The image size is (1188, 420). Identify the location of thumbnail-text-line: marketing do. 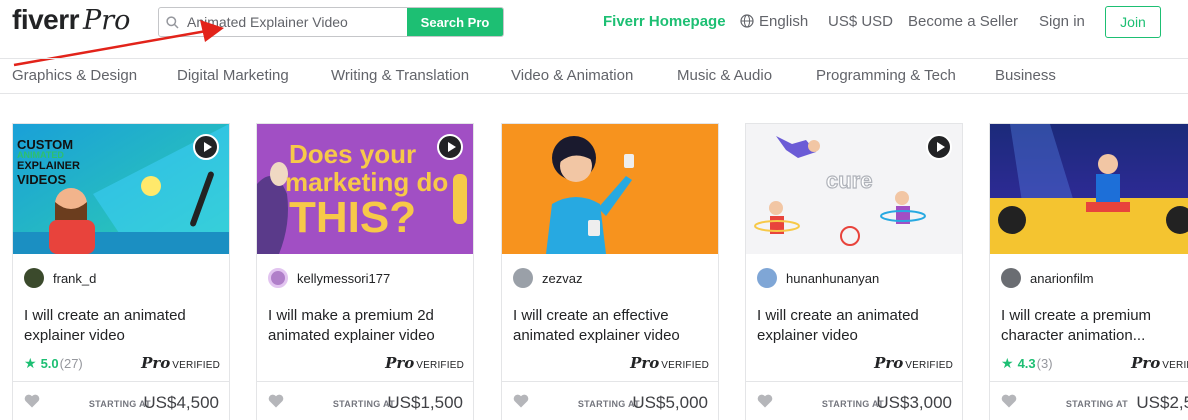
(367, 182).